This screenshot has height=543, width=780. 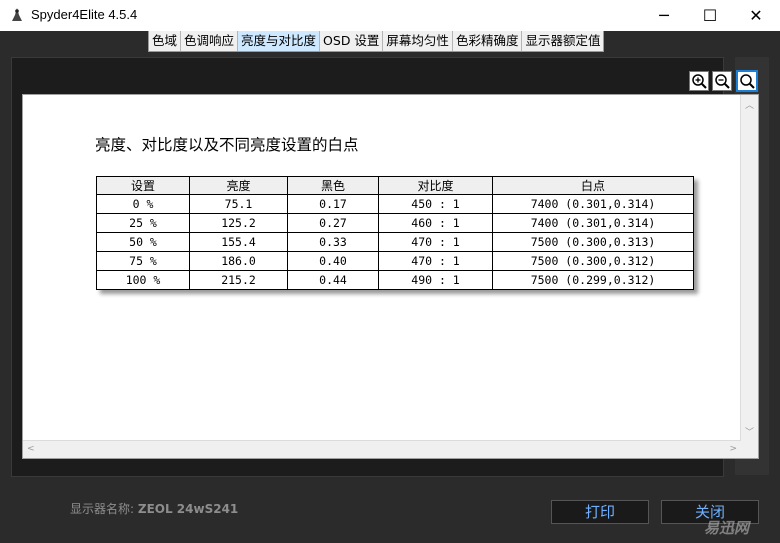 I want to click on table-cell: 7500 (0.300,0.312), so click(x=593, y=261).